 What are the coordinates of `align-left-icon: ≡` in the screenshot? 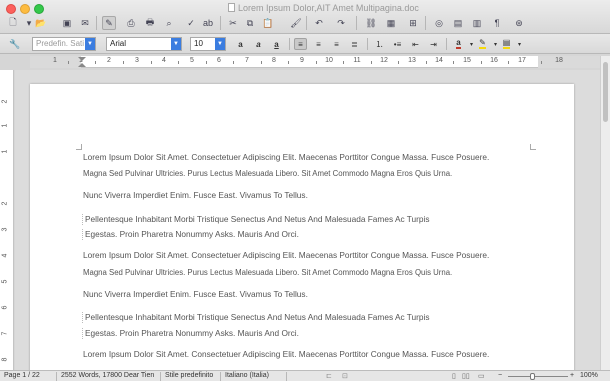 It's located at (300, 44).